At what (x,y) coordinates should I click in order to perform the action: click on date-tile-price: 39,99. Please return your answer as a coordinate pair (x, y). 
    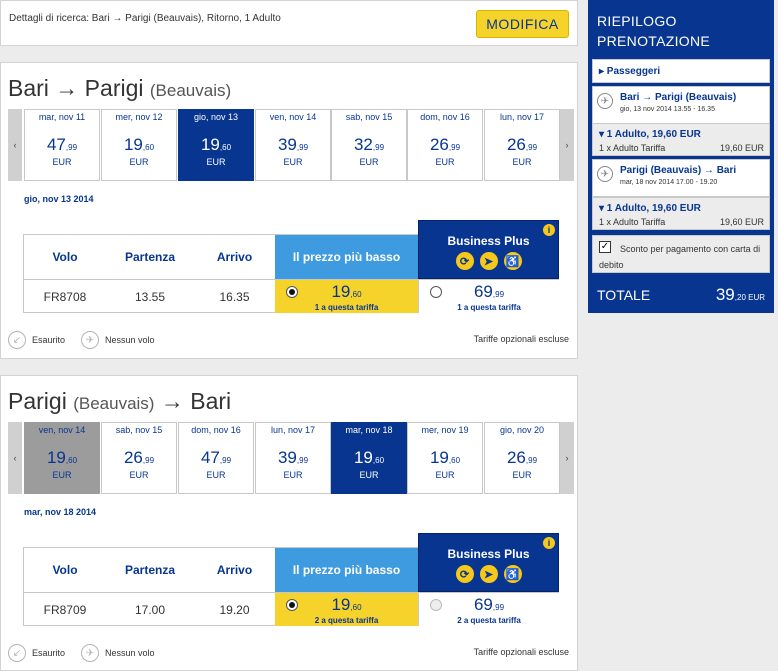
    Looking at the image, I should click on (293, 457).